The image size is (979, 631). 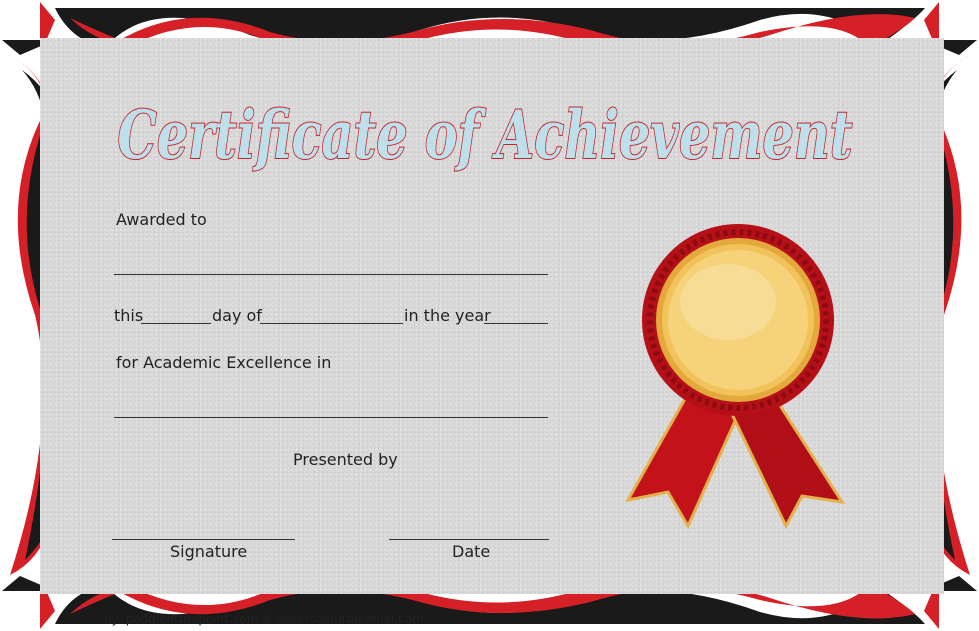 What do you see at coordinates (129, 315) in the screenshot?
I see `this-label: this` at bounding box center [129, 315].